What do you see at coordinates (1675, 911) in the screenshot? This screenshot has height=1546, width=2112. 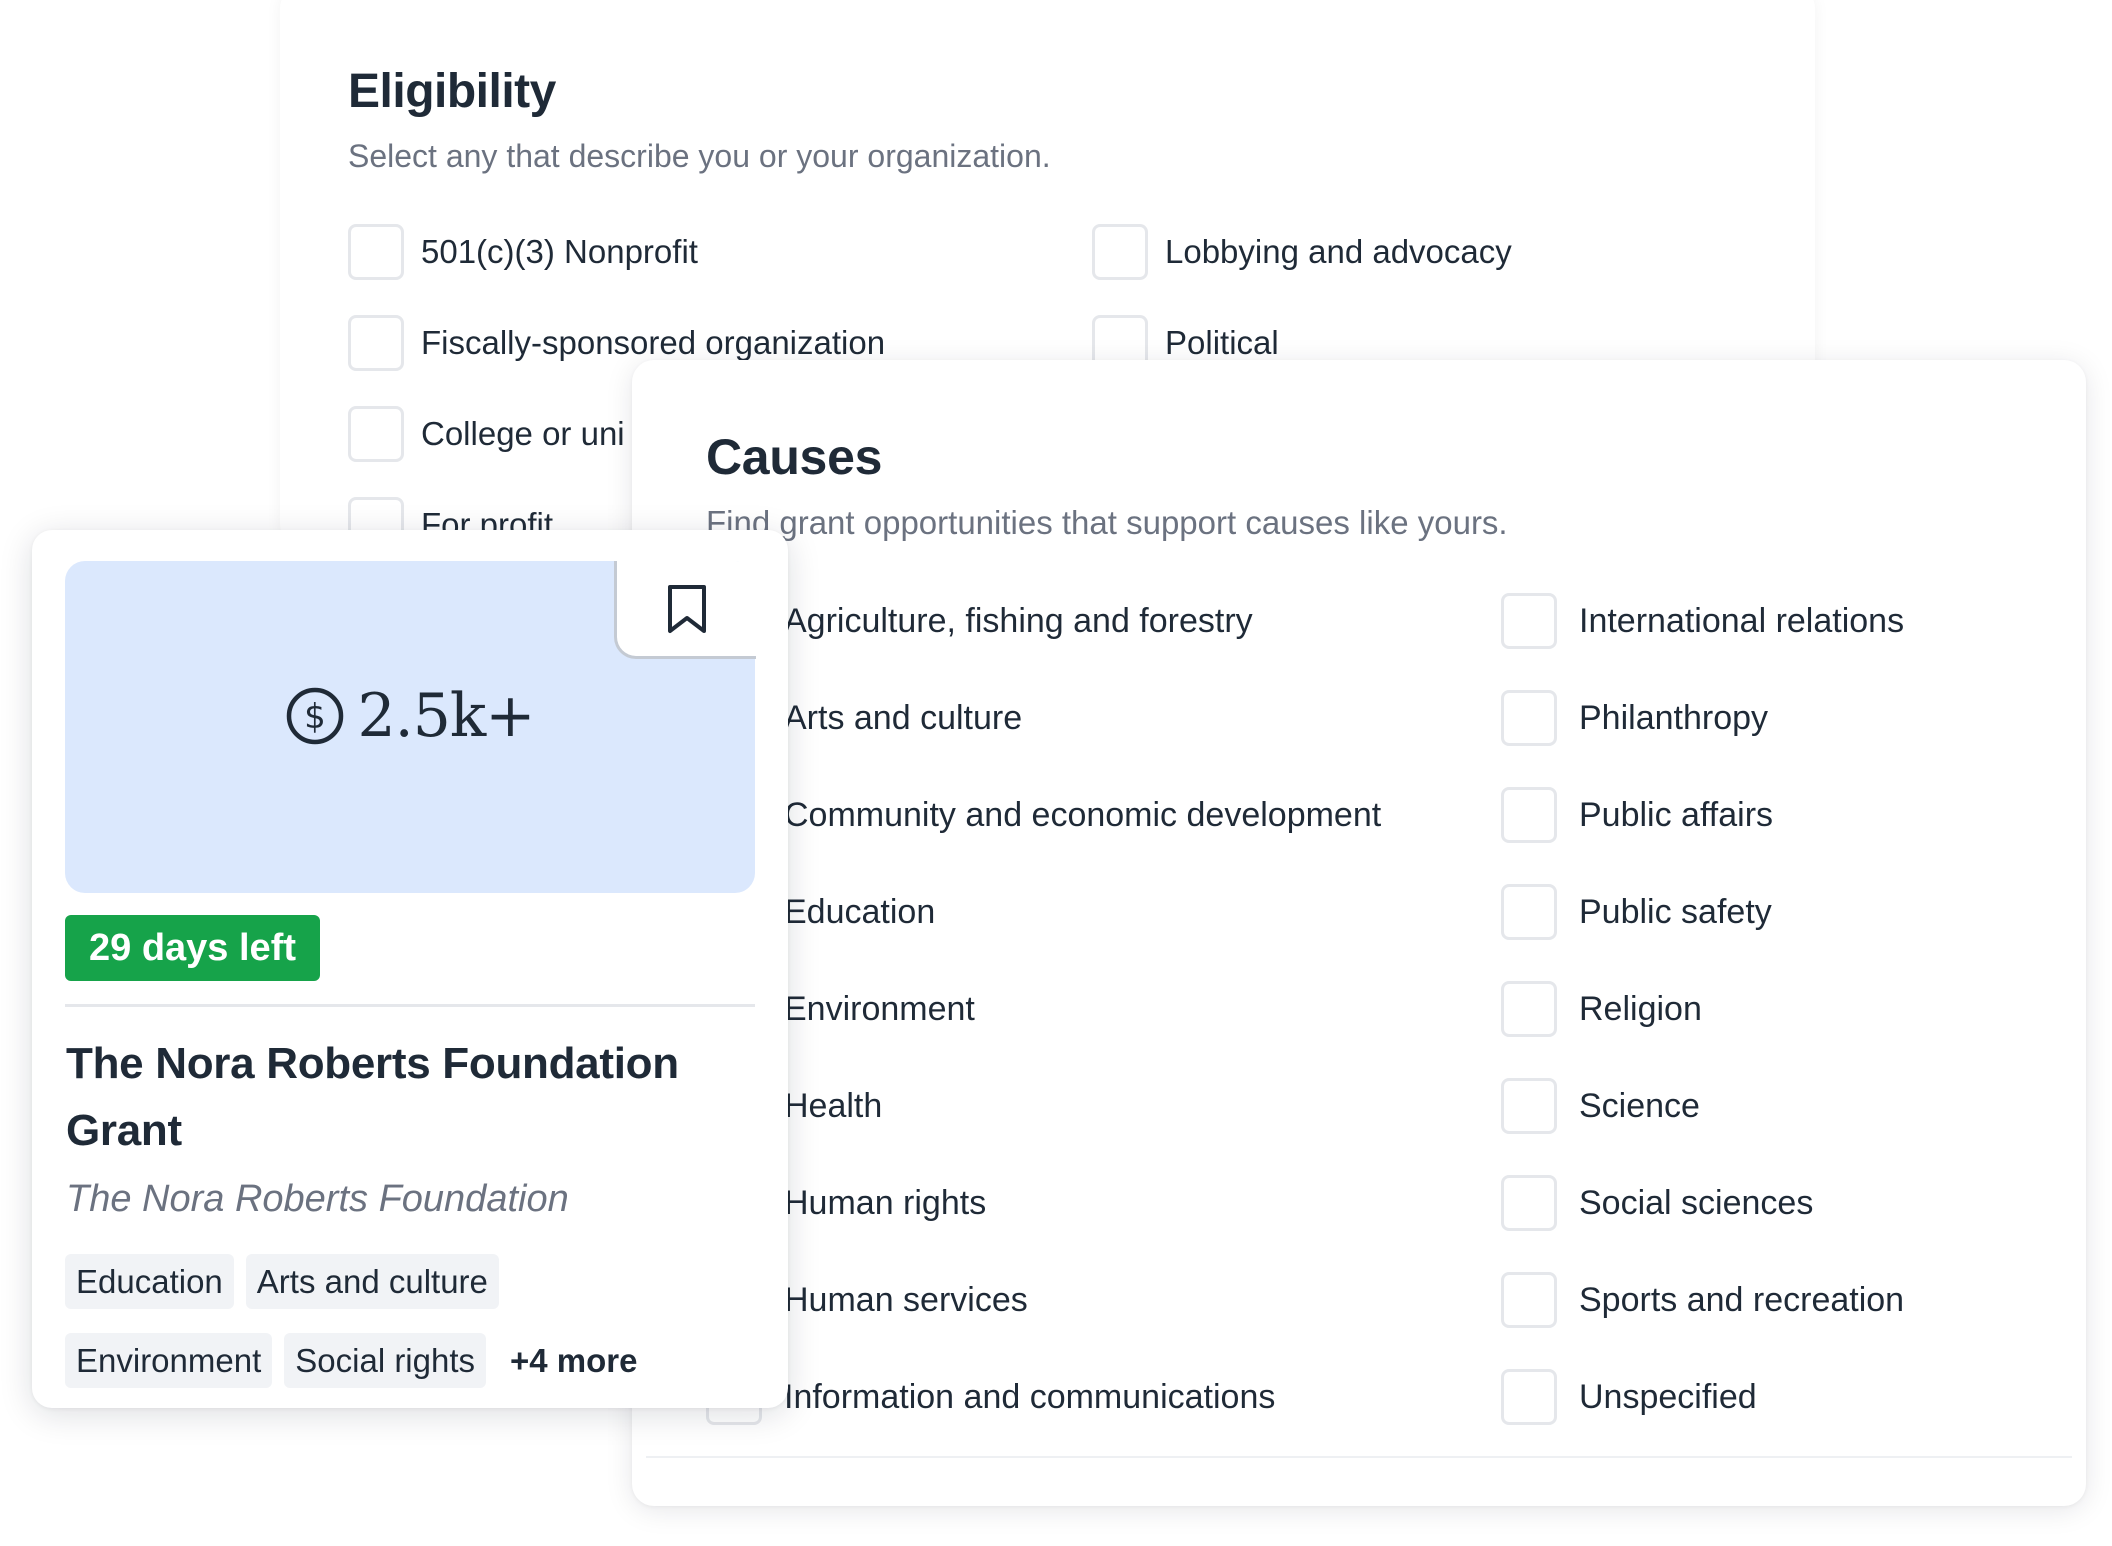 I see `cause-option-label: Public safety` at bounding box center [1675, 911].